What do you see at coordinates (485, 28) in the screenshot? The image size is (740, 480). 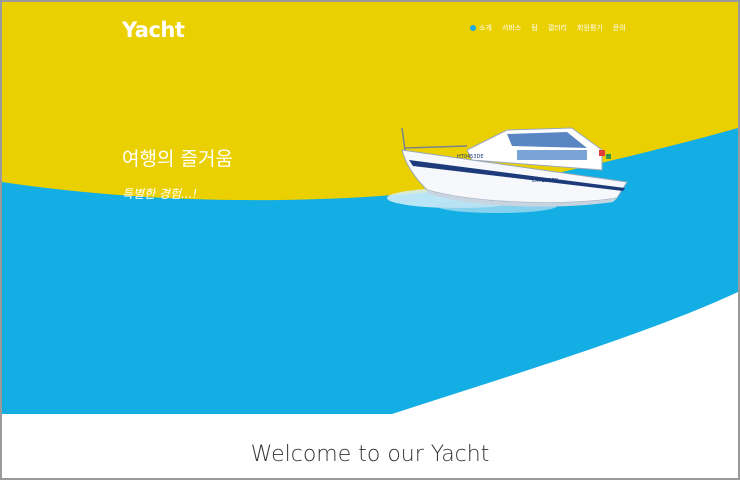 I see `nav-item-label: 소개` at bounding box center [485, 28].